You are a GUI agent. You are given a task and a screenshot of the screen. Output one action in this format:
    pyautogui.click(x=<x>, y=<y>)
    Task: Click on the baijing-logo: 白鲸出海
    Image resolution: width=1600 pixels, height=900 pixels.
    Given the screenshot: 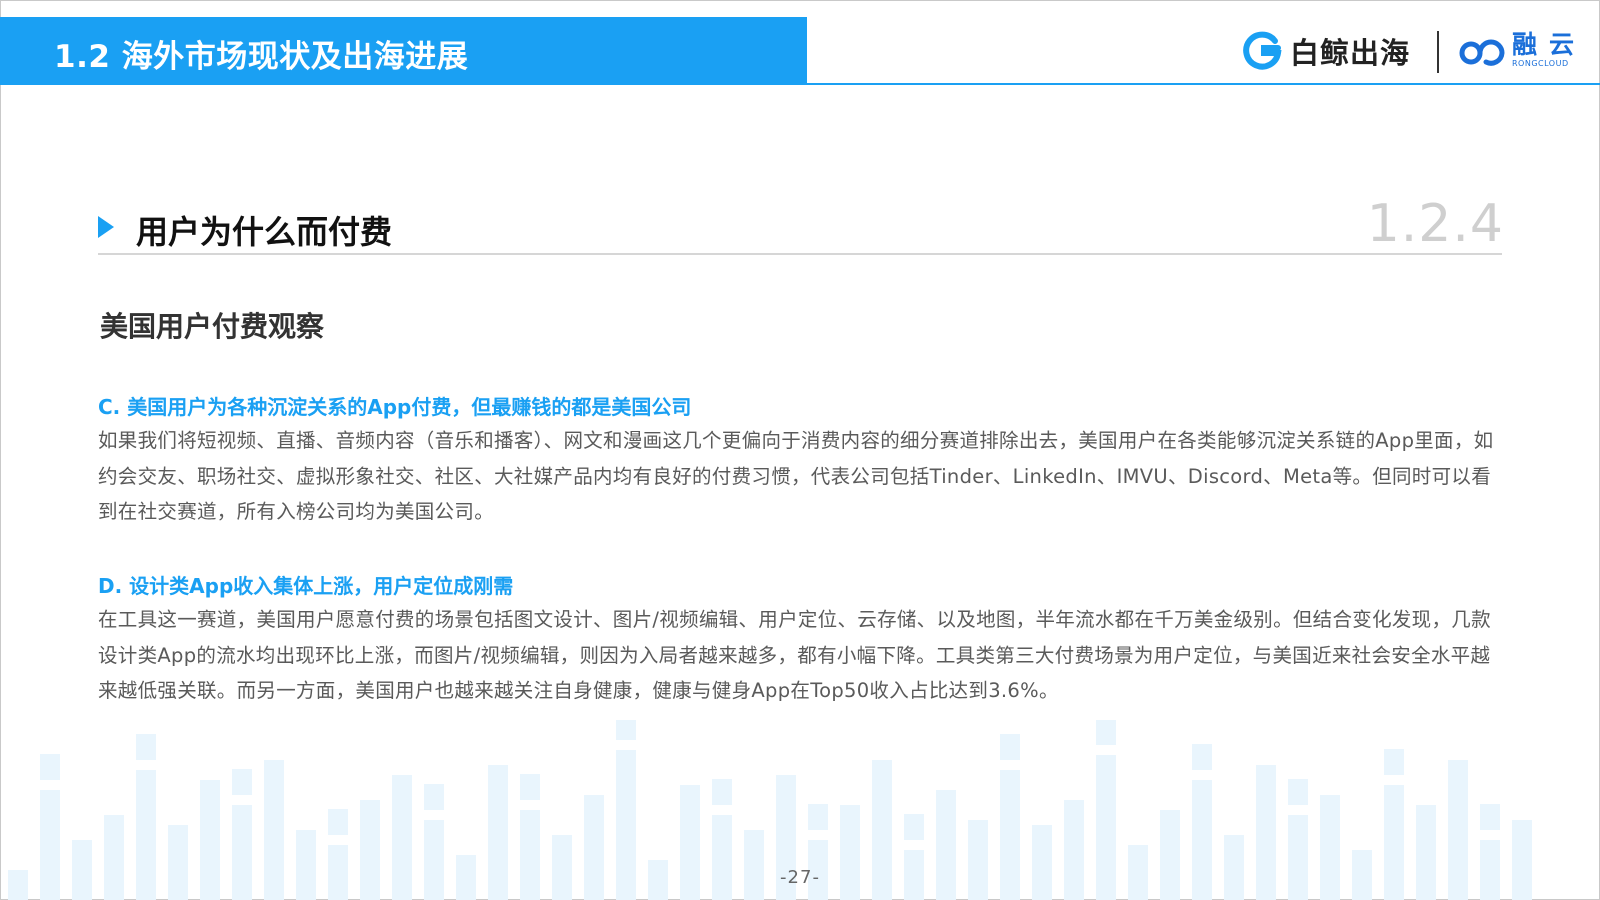 What is the action you would take?
    pyautogui.click(x=1326, y=51)
    